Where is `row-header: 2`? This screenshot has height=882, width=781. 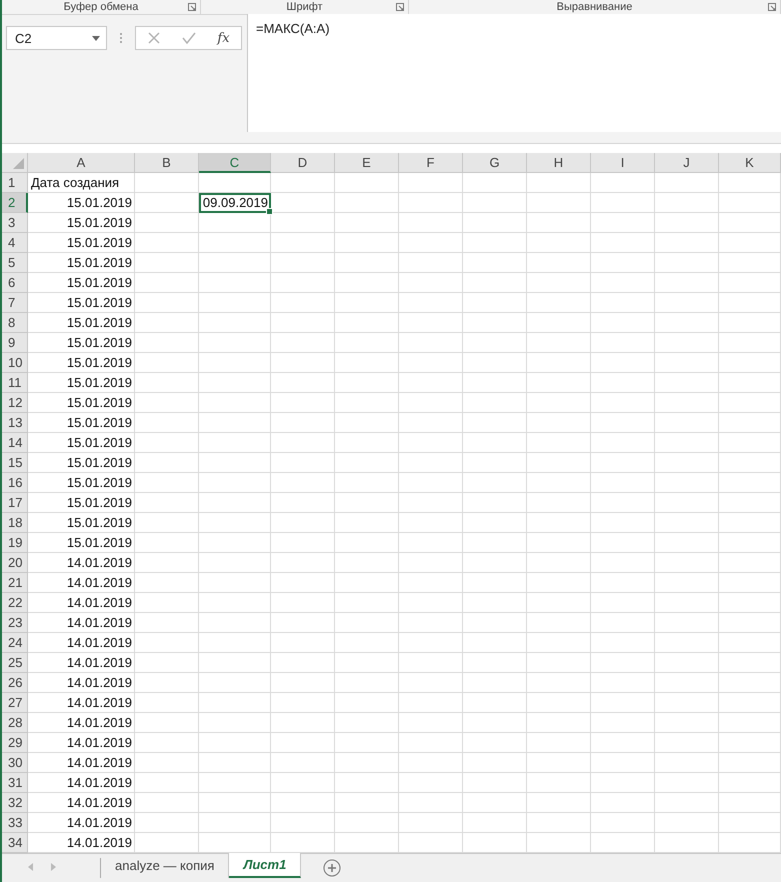
row-header: 2 is located at coordinates (15, 203).